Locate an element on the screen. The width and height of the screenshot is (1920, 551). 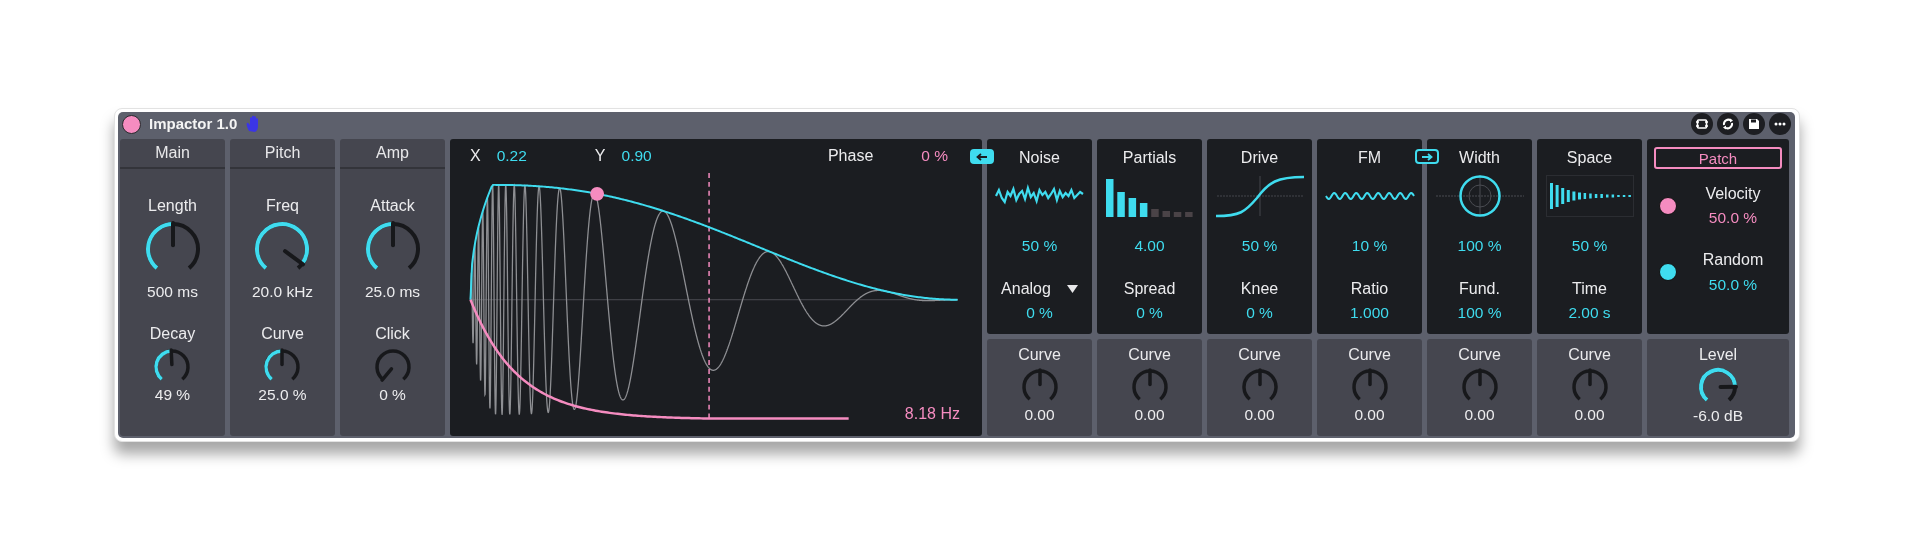
refresh-icon is located at coordinates (1728, 124).